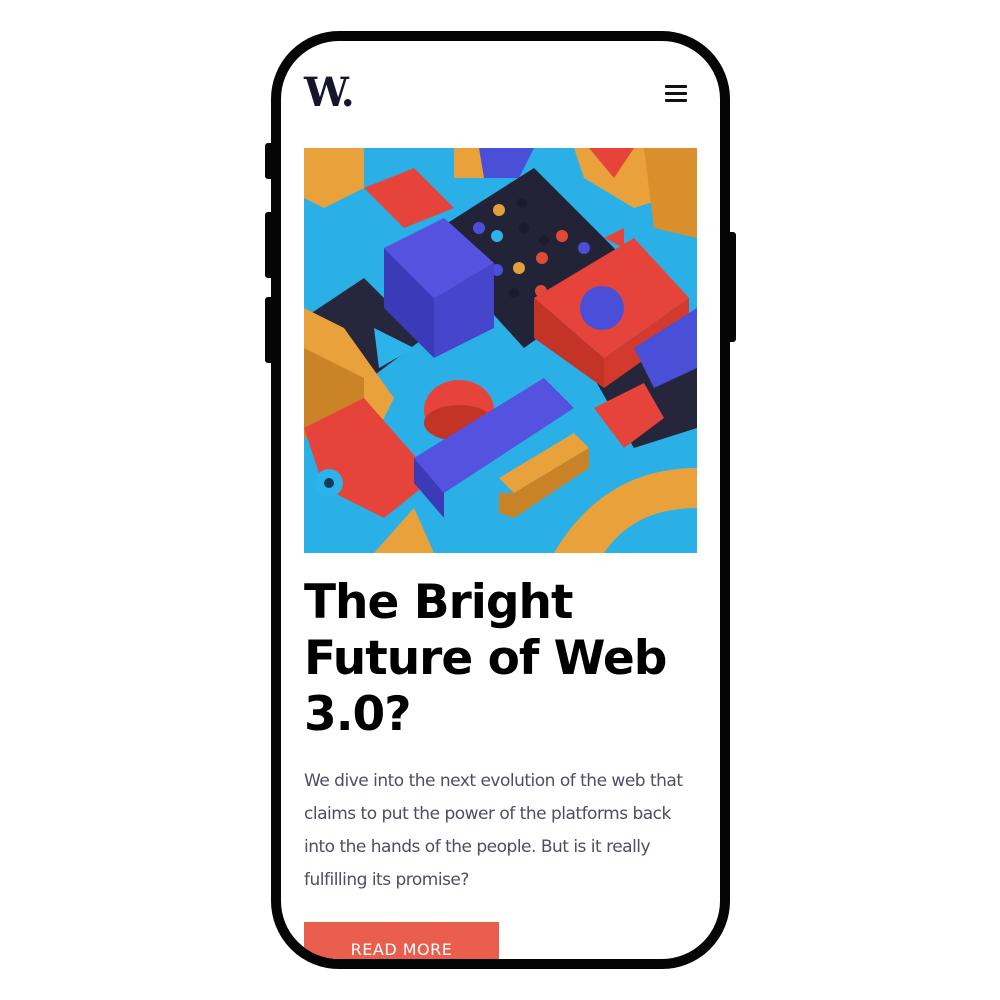 Image resolution: width=1000 pixels, height=1000 pixels. What do you see at coordinates (438, 602) in the screenshot?
I see `article-title-line: The Bright` at bounding box center [438, 602].